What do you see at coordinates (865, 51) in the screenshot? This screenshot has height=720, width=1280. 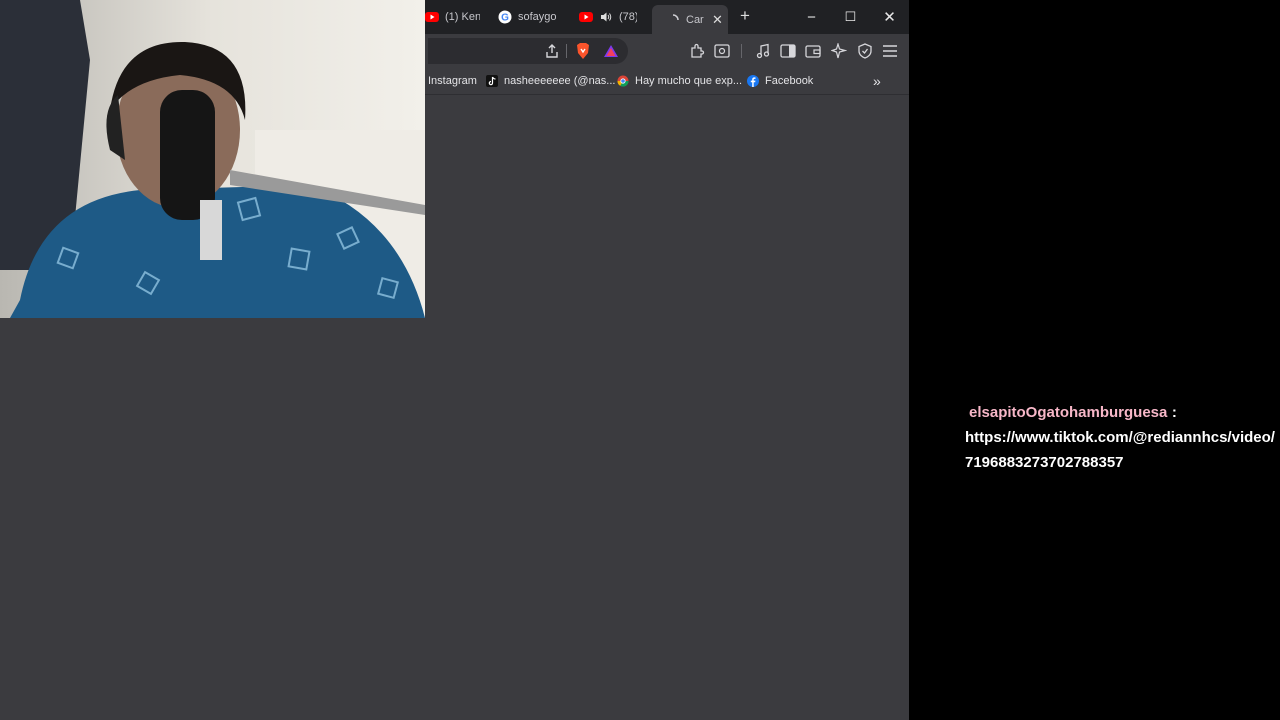 I see `vpn-shield-icon` at bounding box center [865, 51].